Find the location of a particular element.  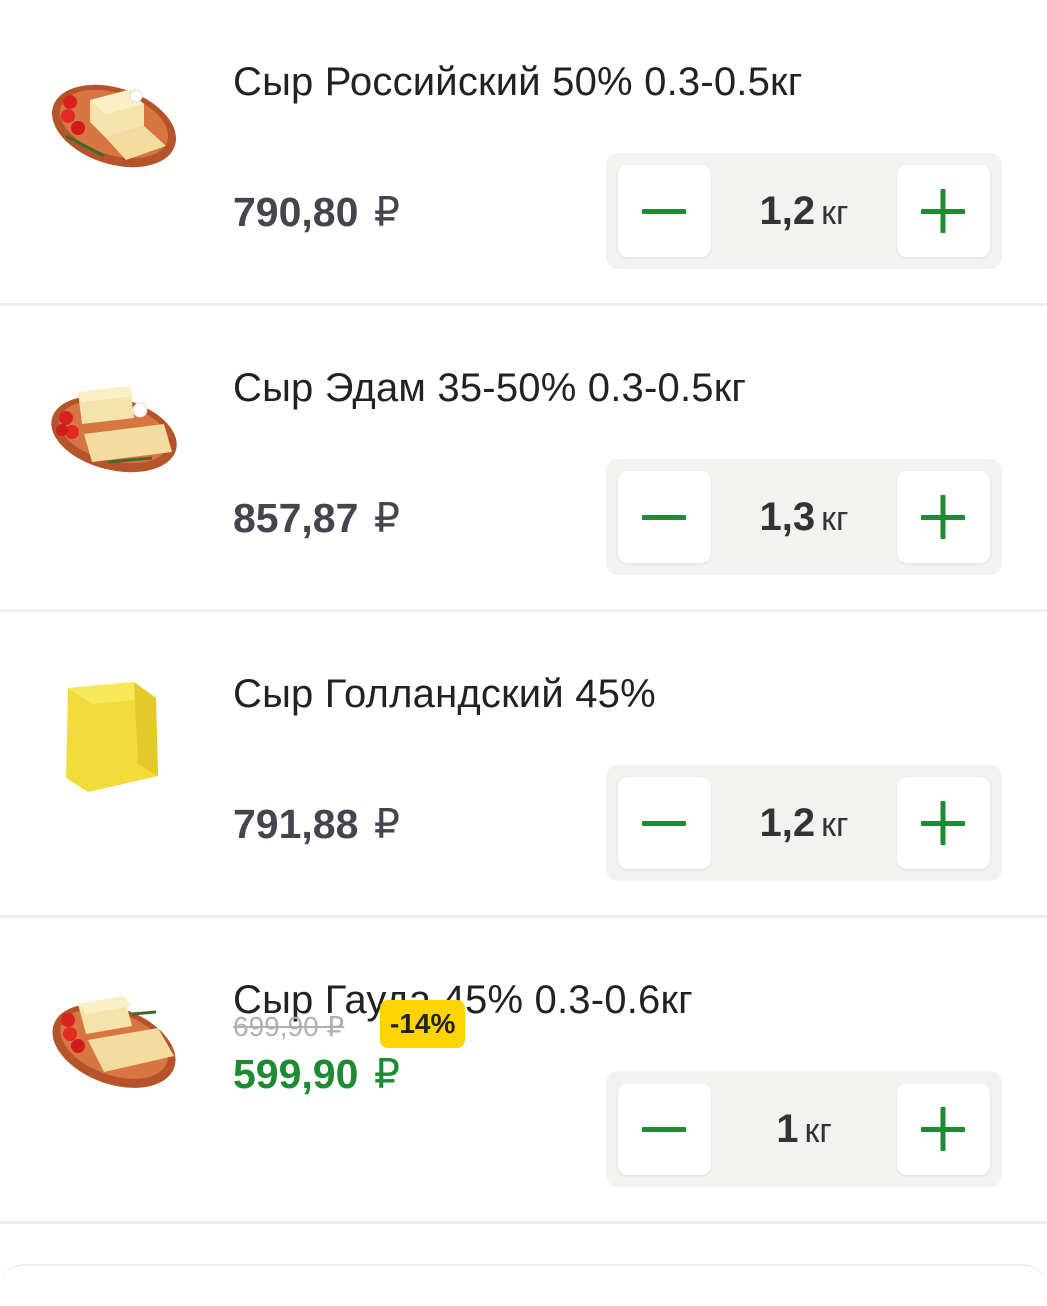

quantity-number: 1,3 is located at coordinates (787, 517).